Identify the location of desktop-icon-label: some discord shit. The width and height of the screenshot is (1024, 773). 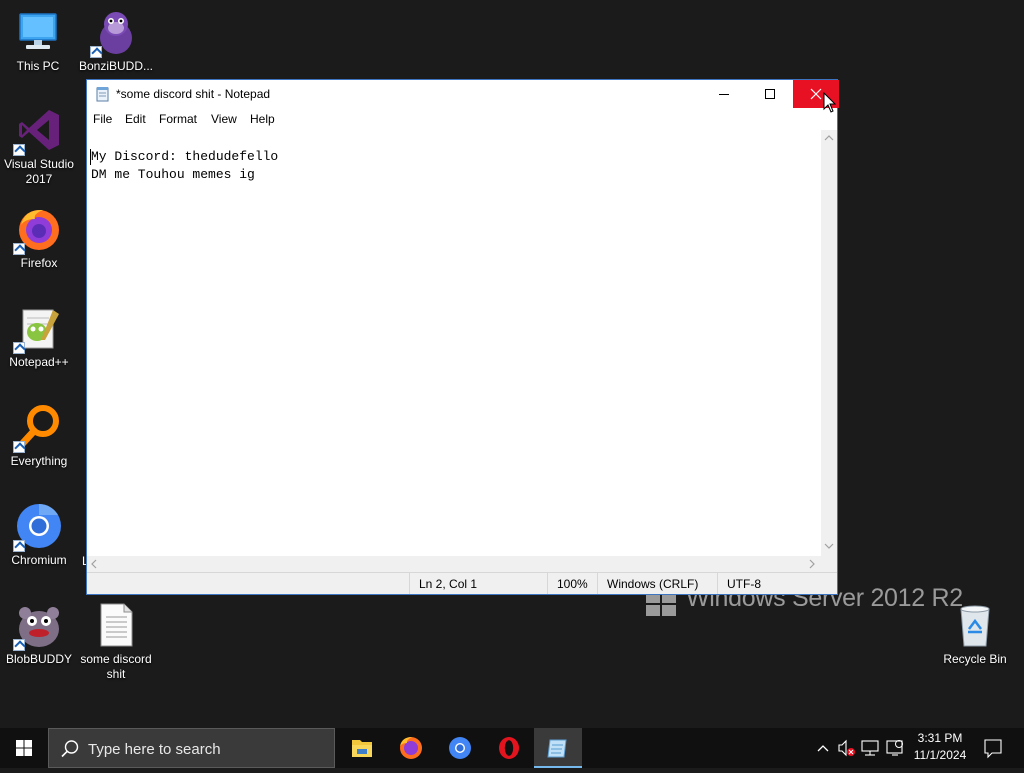
(116, 666).